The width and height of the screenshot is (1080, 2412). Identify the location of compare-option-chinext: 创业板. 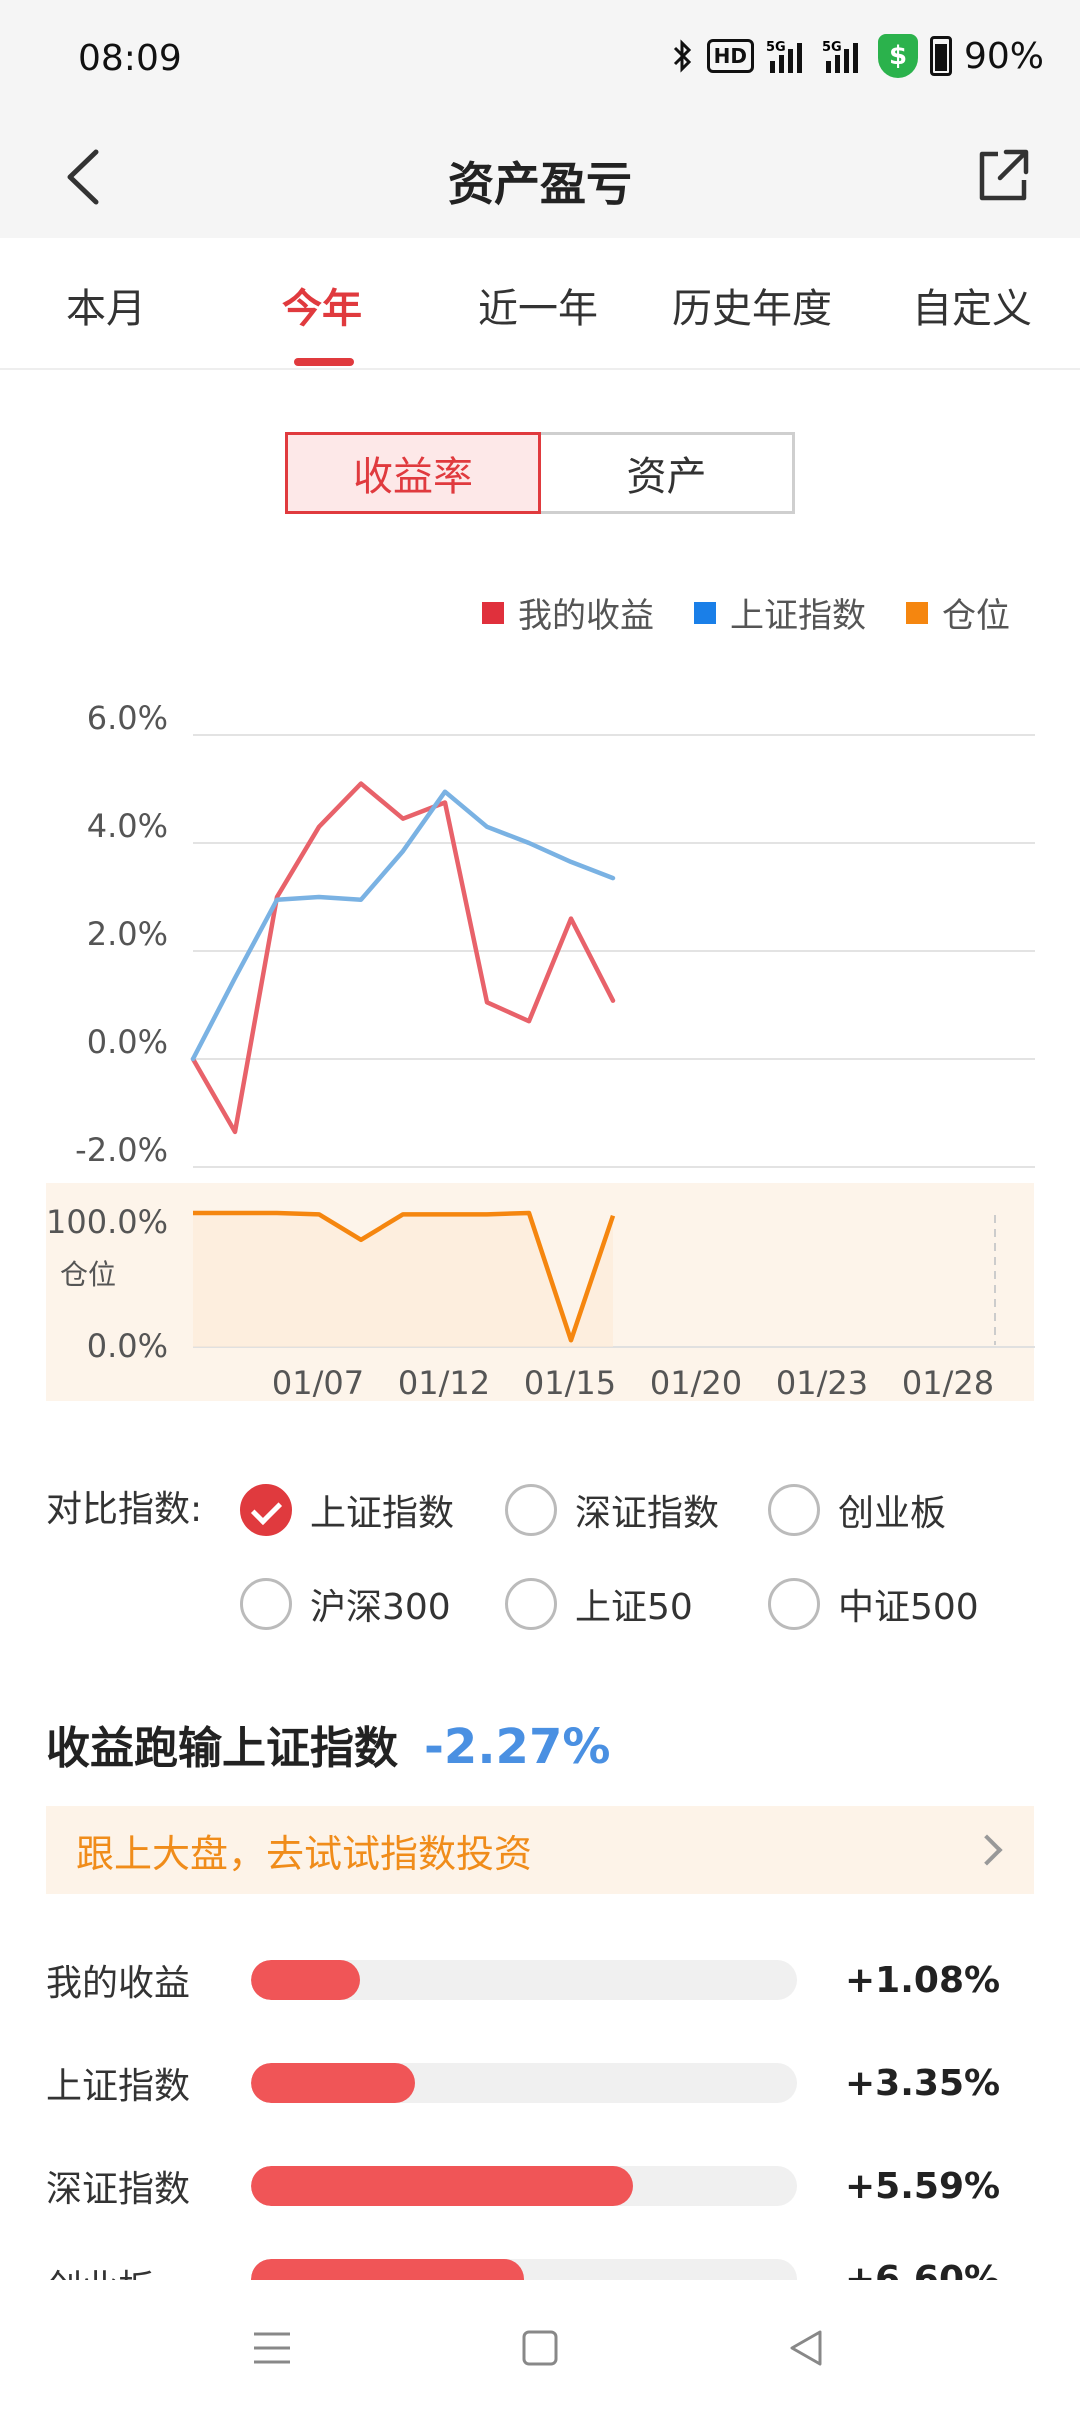
(857, 1510).